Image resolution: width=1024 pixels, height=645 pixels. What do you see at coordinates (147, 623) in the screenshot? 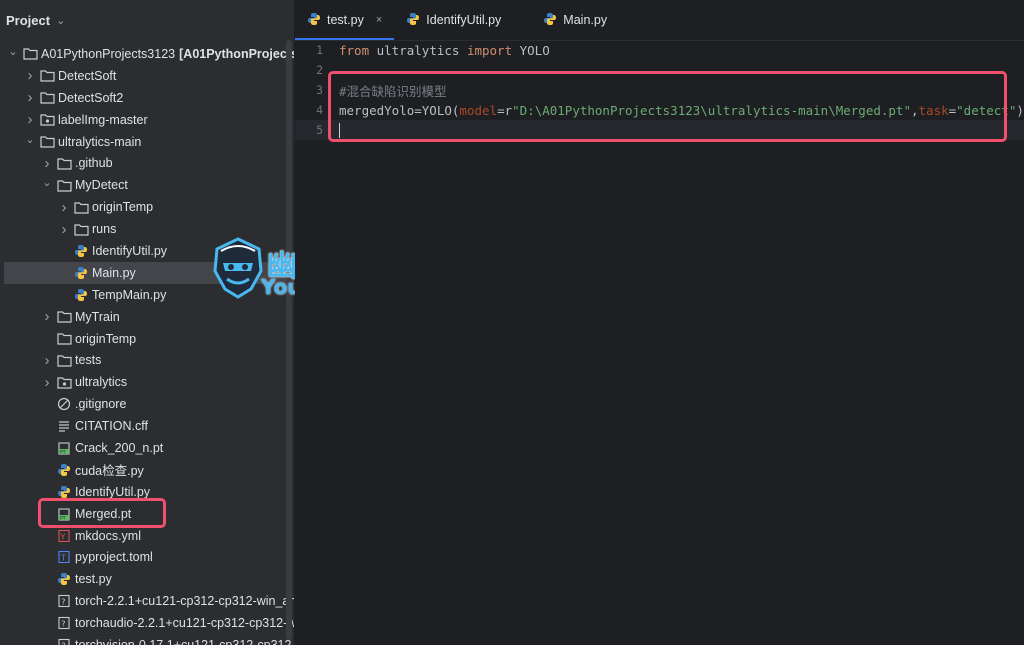
I see `tree-item: ›?torchaudio-2.2.1+cu121-cp312-cp312-wir` at bounding box center [147, 623].